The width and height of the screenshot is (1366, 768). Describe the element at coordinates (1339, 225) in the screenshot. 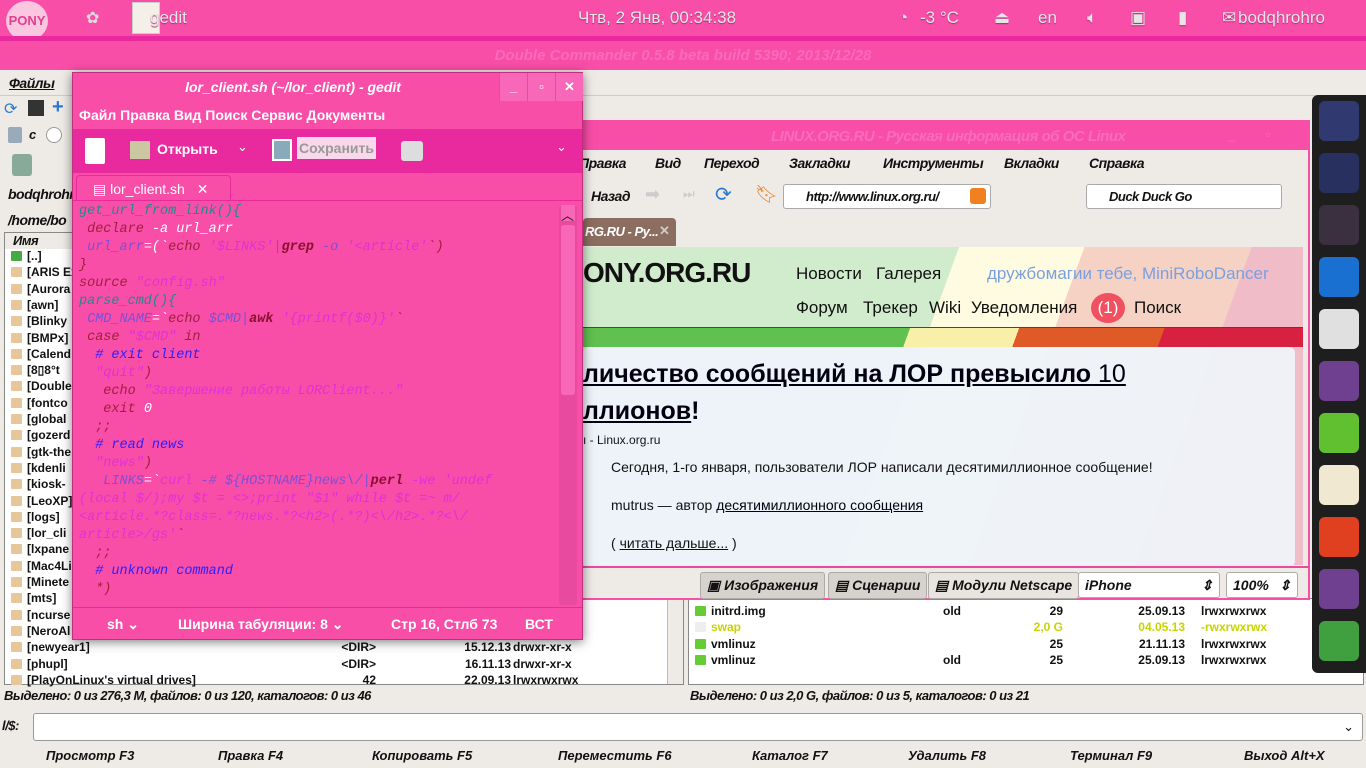

I see `gimp-icon` at that location.